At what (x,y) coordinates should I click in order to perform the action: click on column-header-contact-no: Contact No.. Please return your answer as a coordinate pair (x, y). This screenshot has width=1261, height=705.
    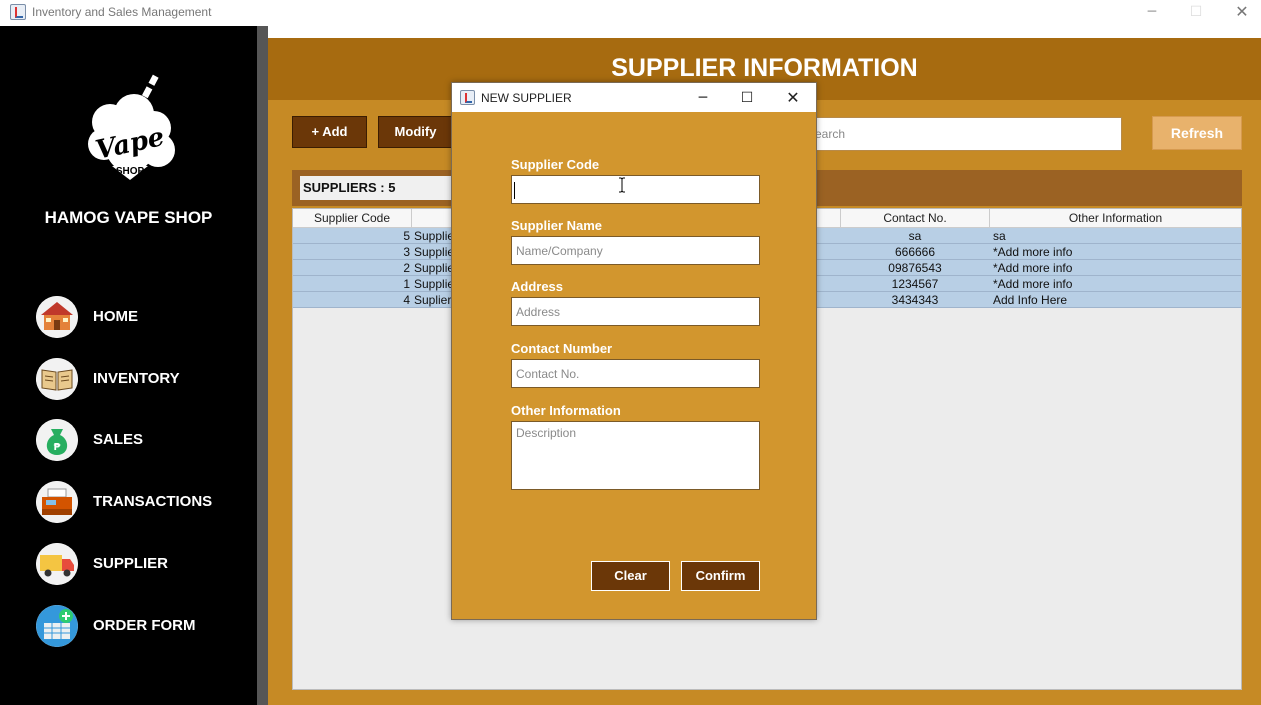
    Looking at the image, I should click on (915, 218).